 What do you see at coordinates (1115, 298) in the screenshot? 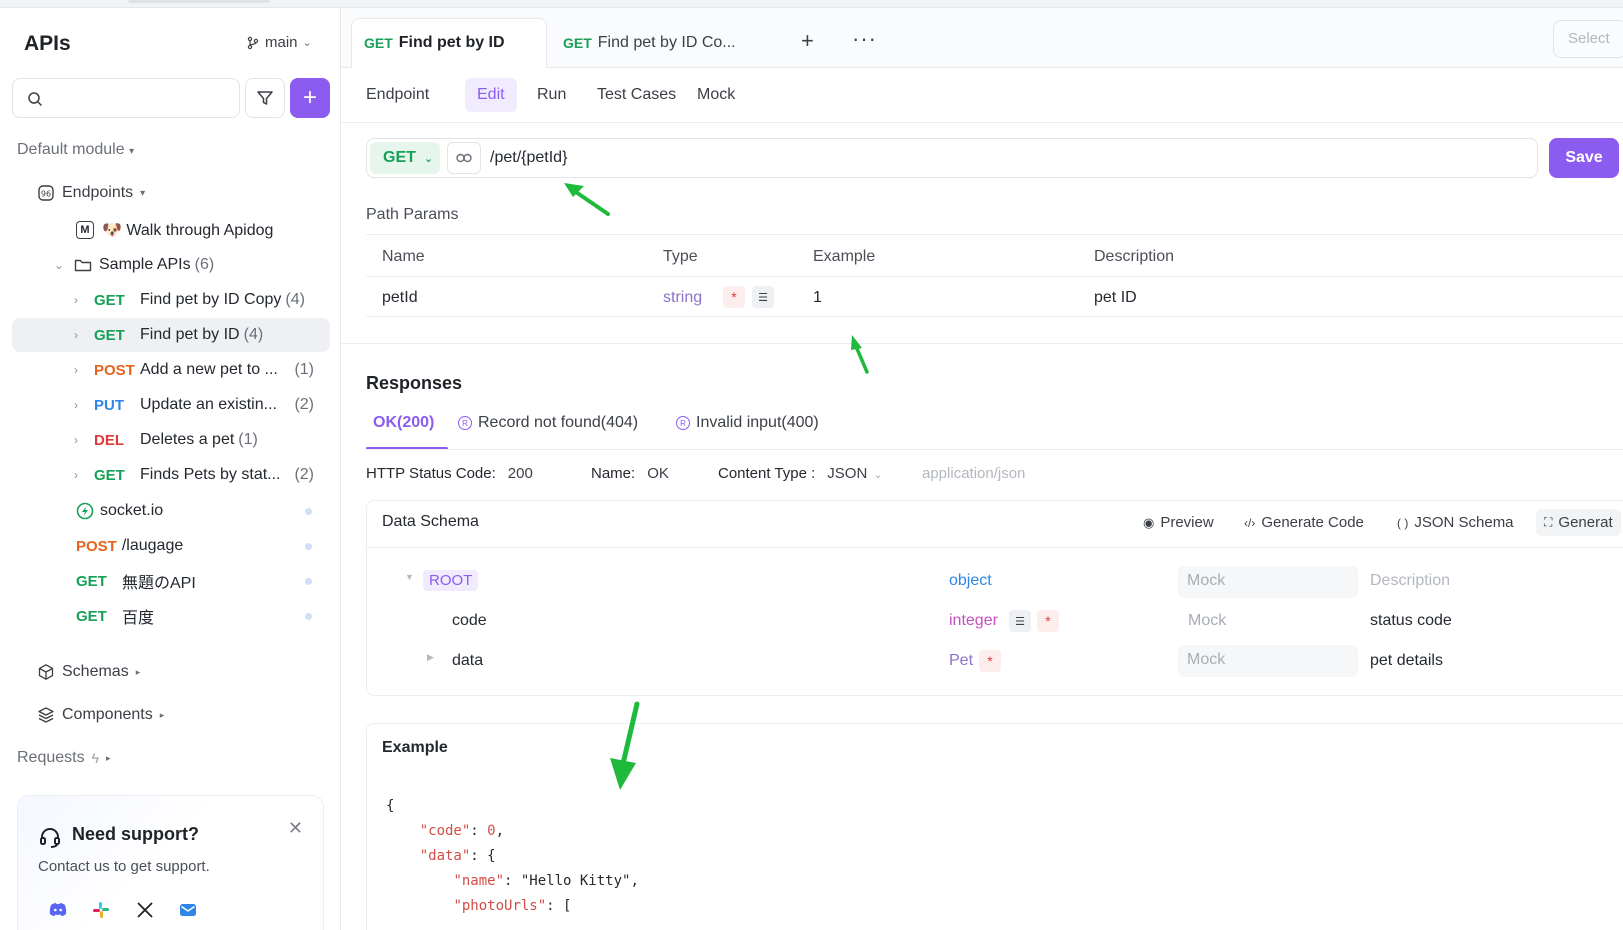
I see `param-description: pet ID` at bounding box center [1115, 298].